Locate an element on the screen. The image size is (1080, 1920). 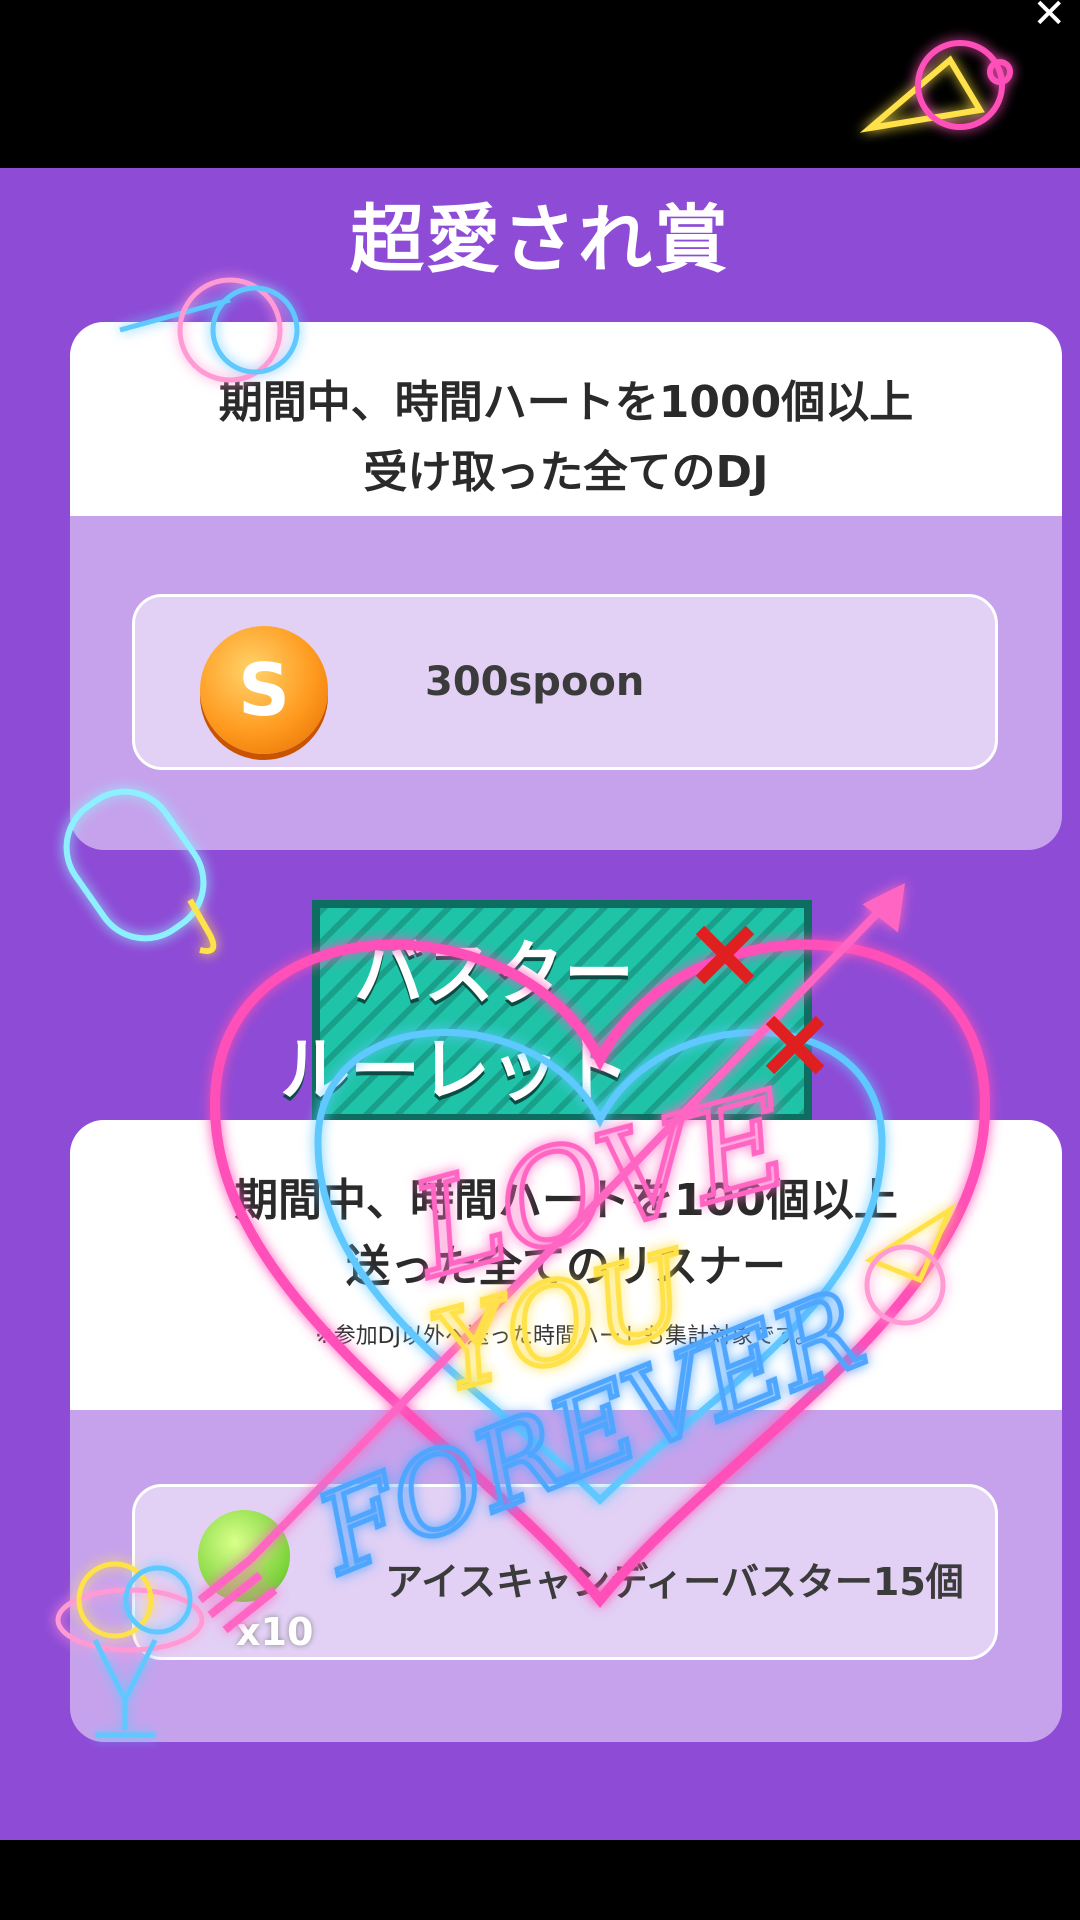
reward-label: アイスキャンディーバスター15個 is located at coordinates (674, 1582).